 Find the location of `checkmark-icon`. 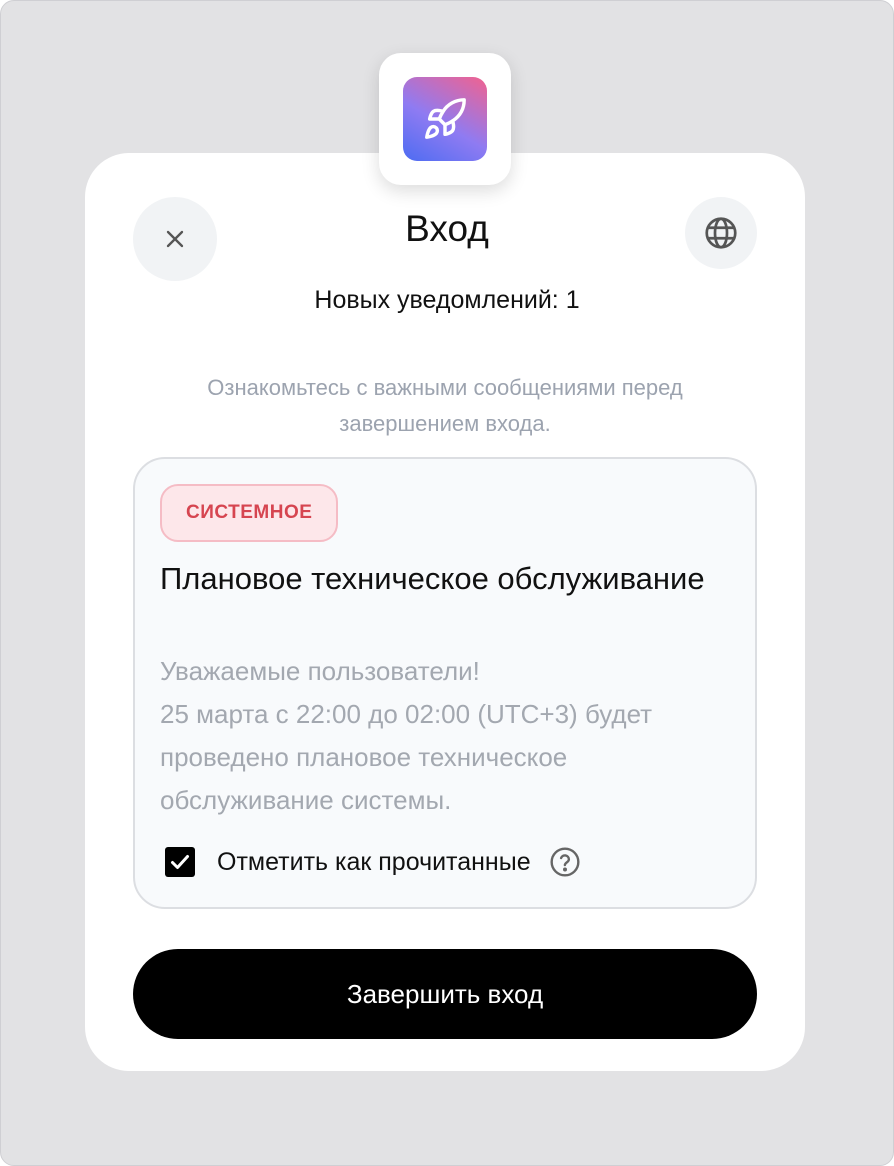

checkmark-icon is located at coordinates (180, 862).